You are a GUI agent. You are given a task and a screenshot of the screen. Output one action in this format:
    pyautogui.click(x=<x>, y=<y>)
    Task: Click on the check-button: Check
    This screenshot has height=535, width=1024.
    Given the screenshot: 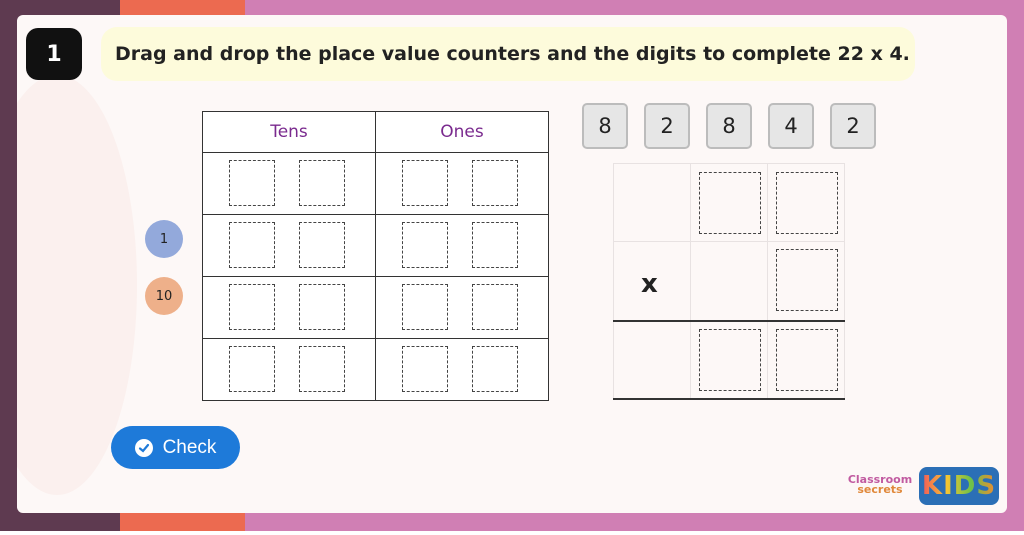 What is the action you would take?
    pyautogui.click(x=175, y=447)
    